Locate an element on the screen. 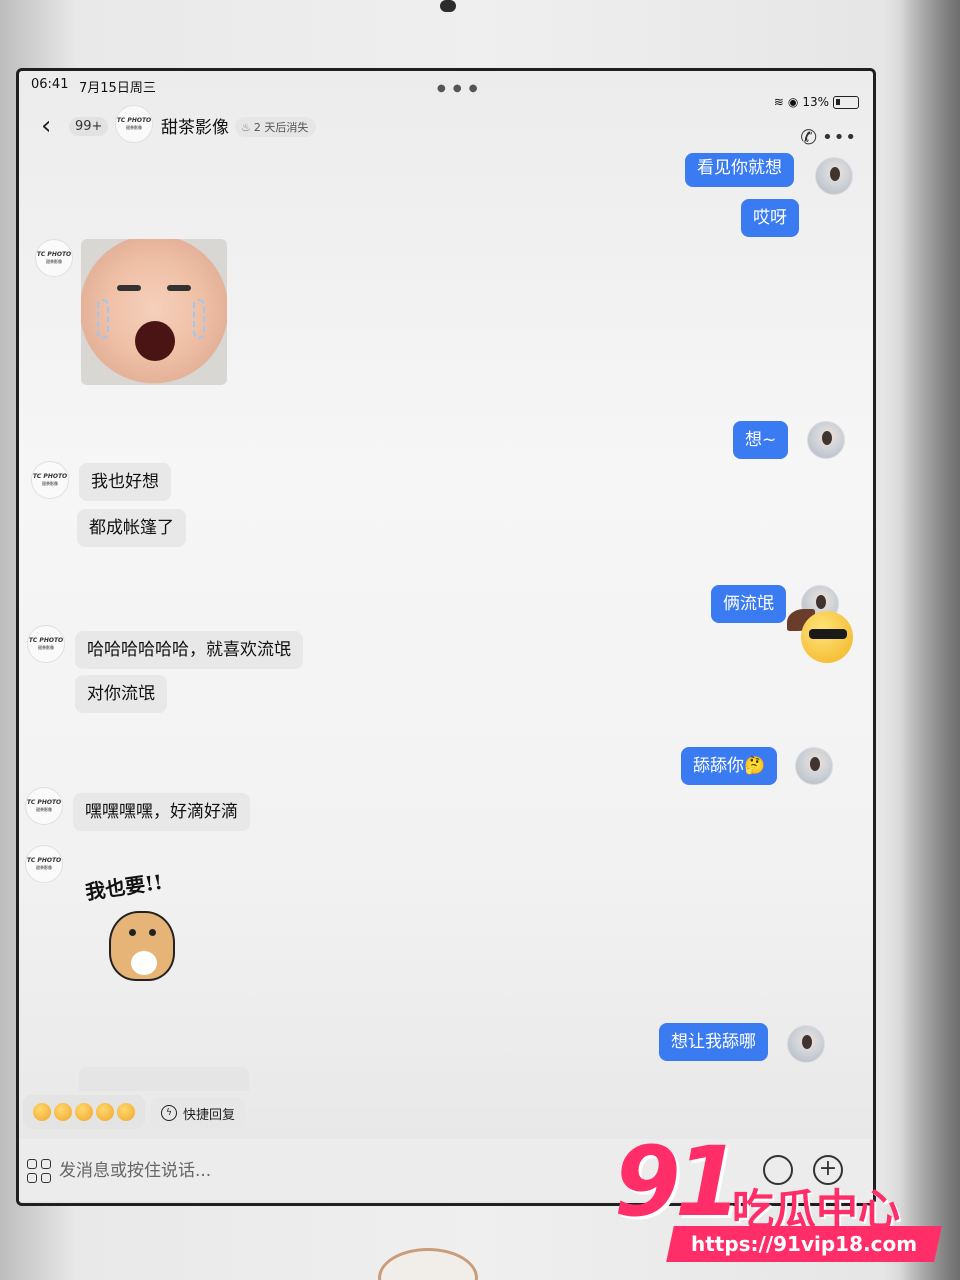 This screenshot has width=960, height=1280. contact-avatar: TC PHOTO 甜茶影像 is located at coordinates (134, 124).